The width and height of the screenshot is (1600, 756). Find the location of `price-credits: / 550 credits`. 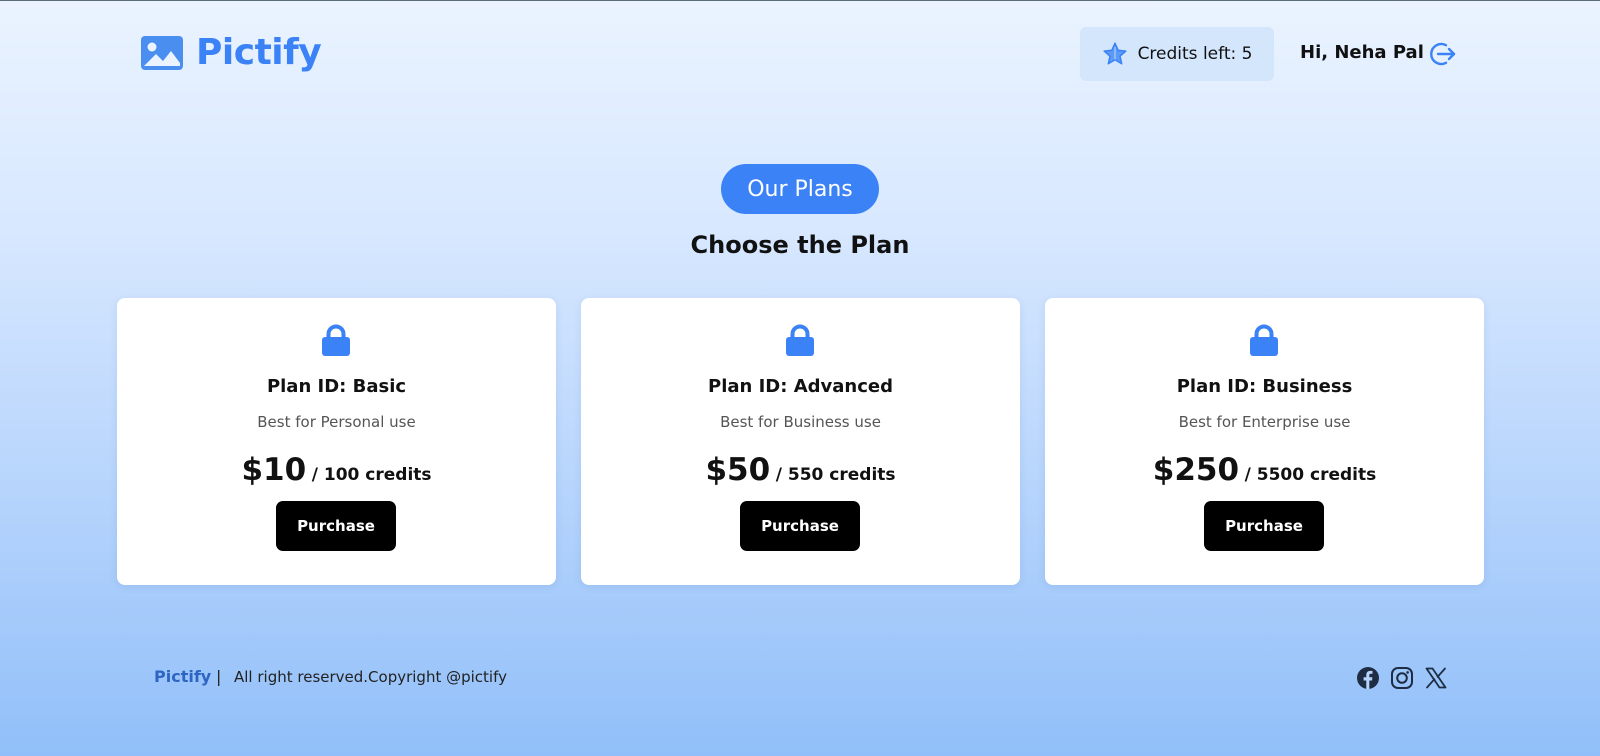

price-credits: / 550 credits is located at coordinates (835, 475).